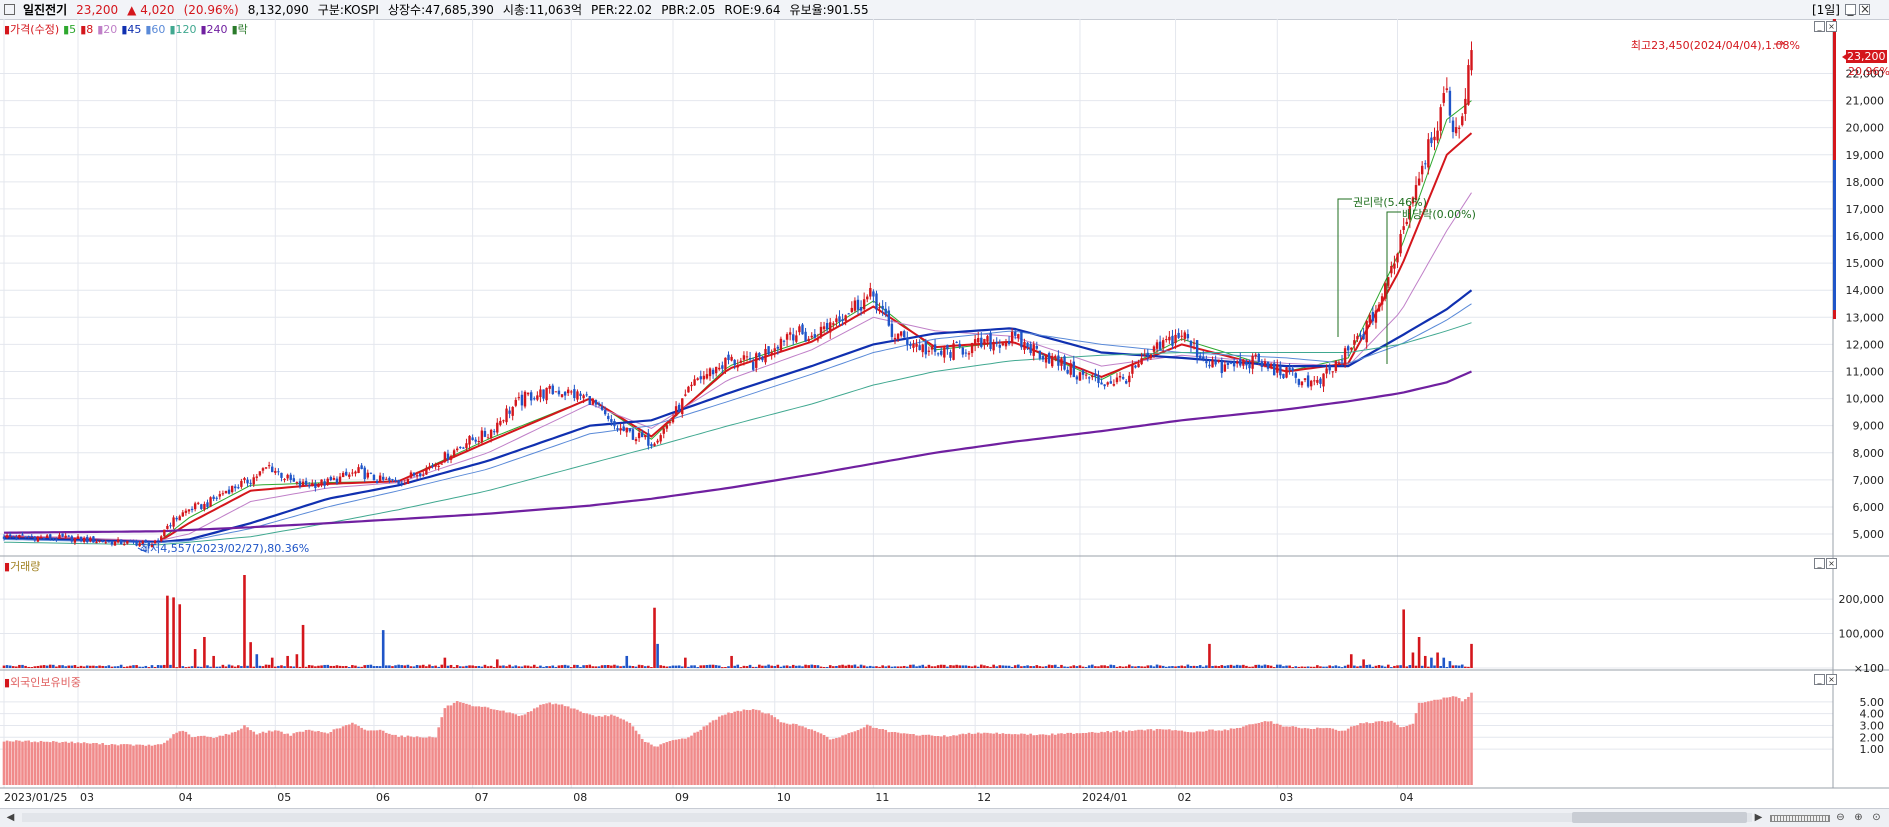 Image resolution: width=1889 pixels, height=827 pixels. What do you see at coordinates (944, 613) in the screenshot?
I see `volume-panel: ▮거래량 _ ×` at bounding box center [944, 613].